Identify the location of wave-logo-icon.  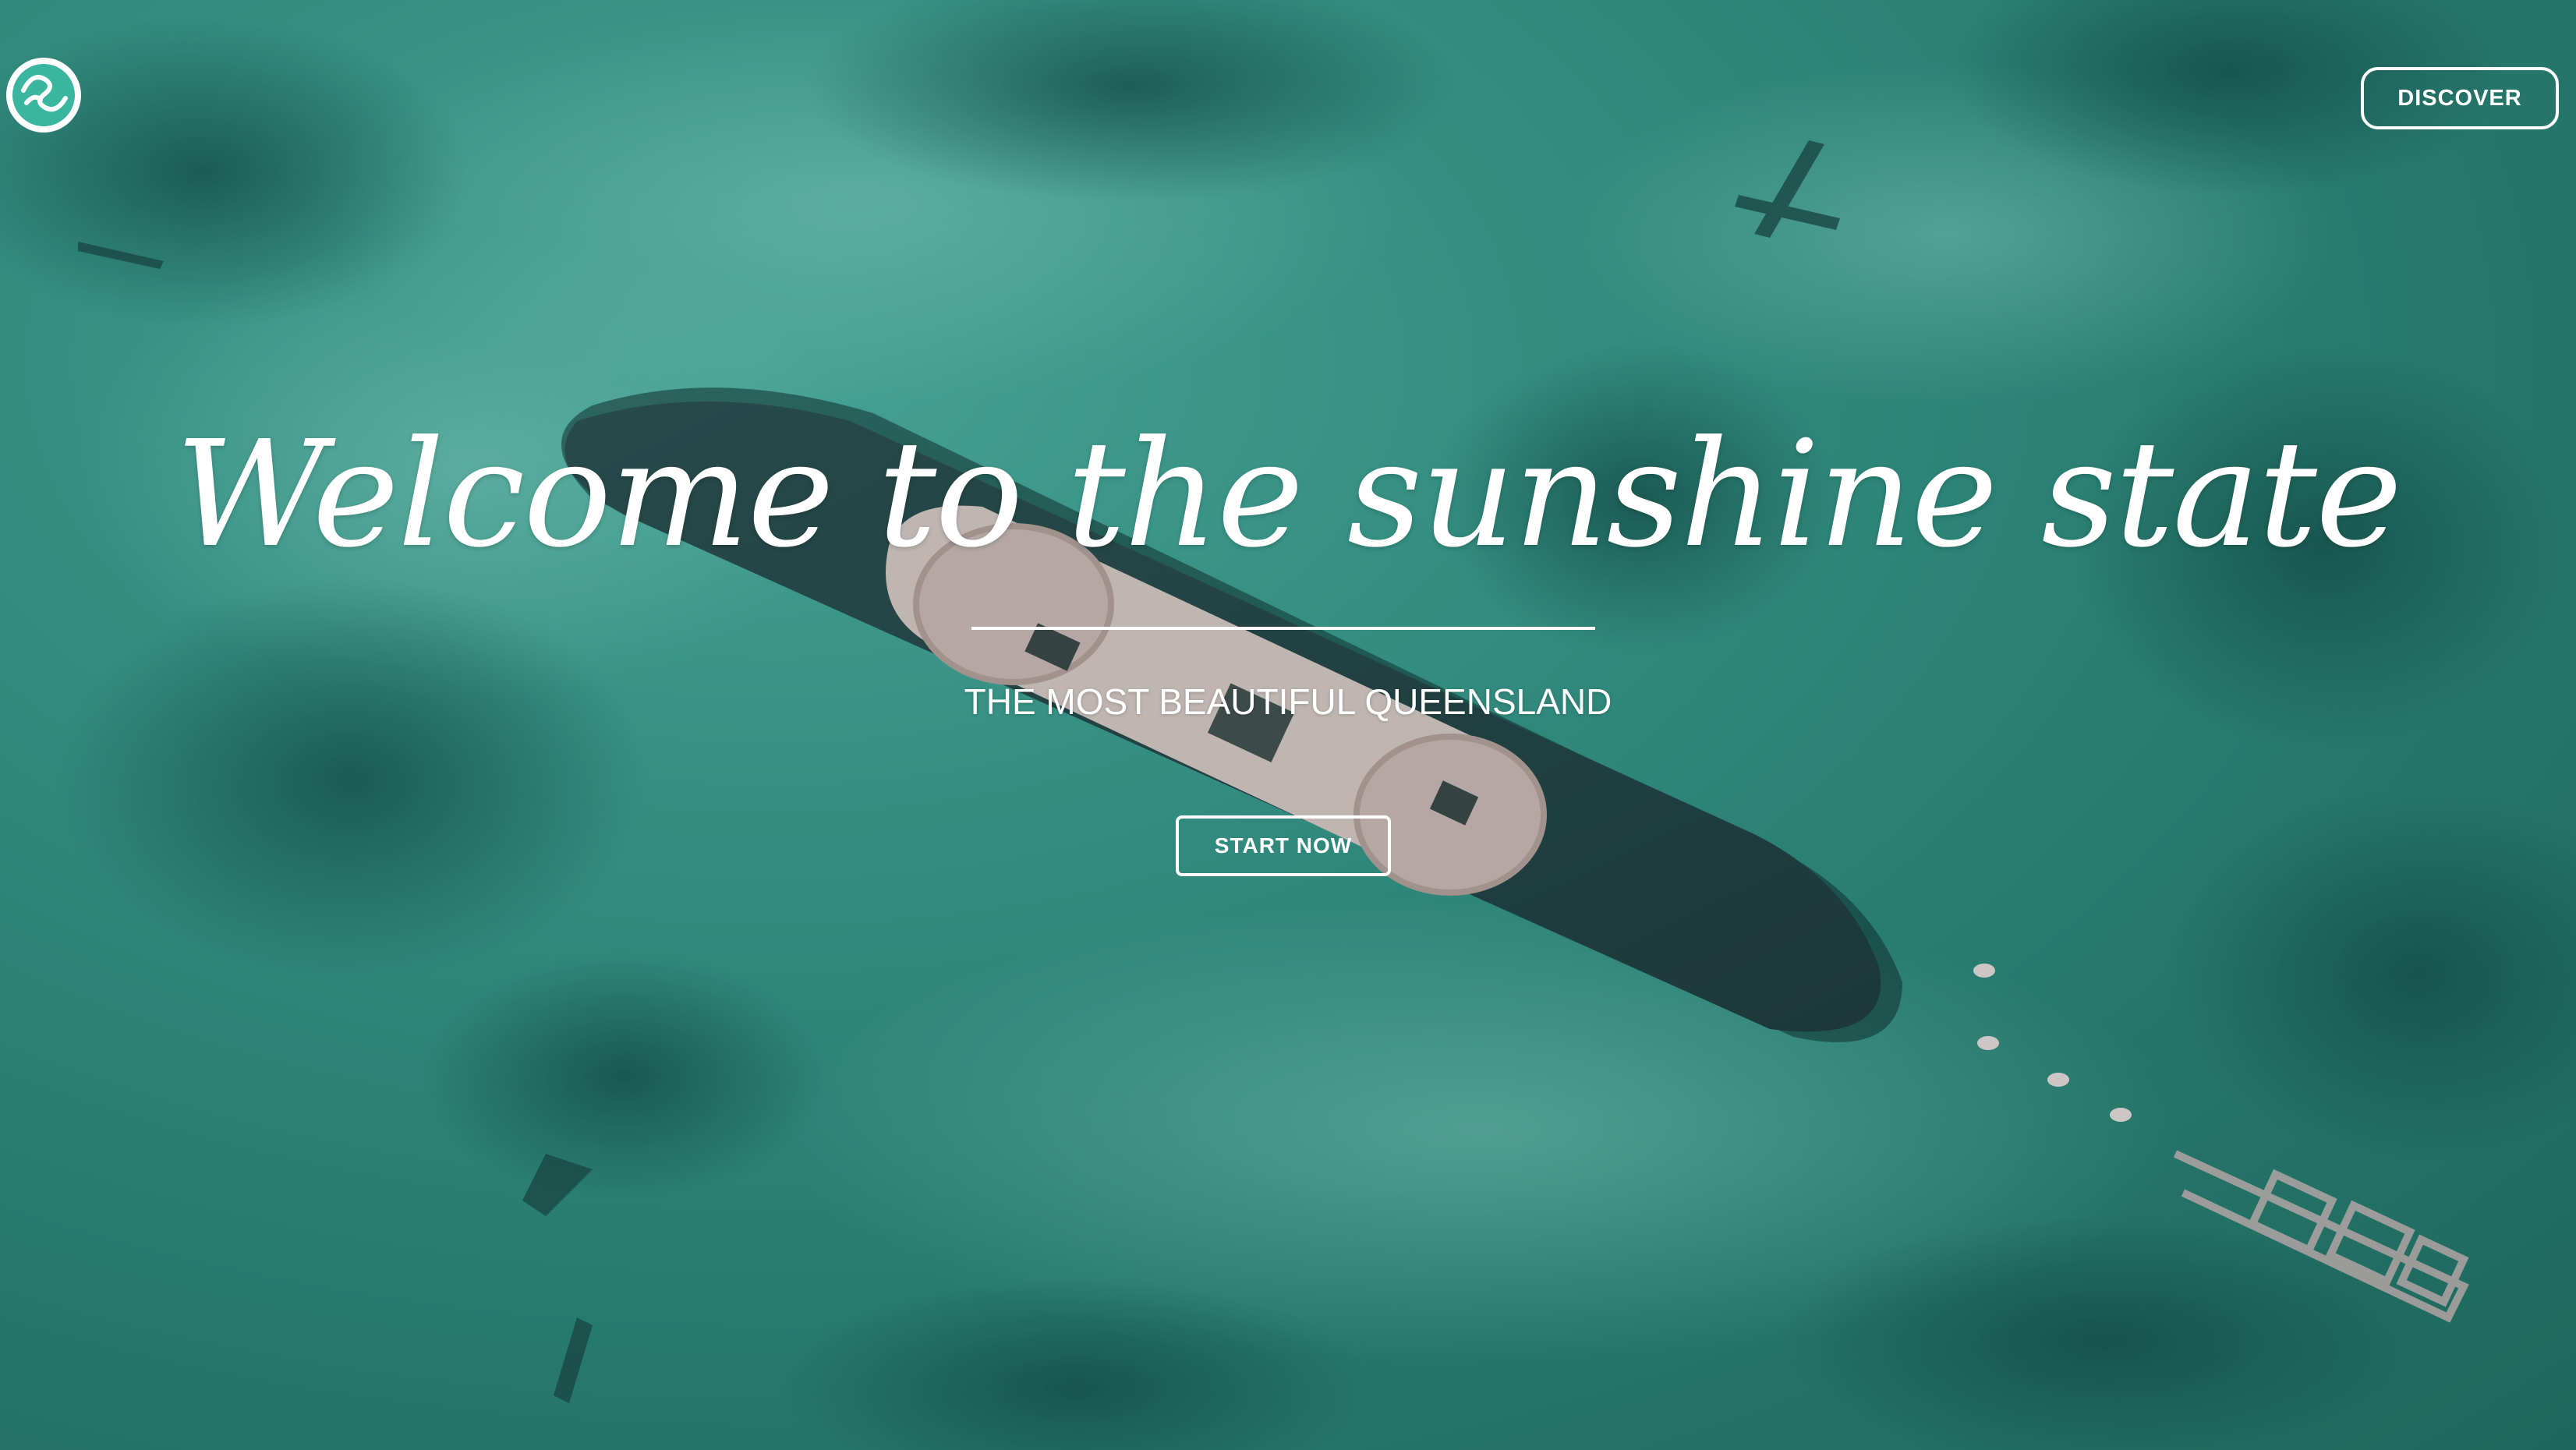
(43, 95).